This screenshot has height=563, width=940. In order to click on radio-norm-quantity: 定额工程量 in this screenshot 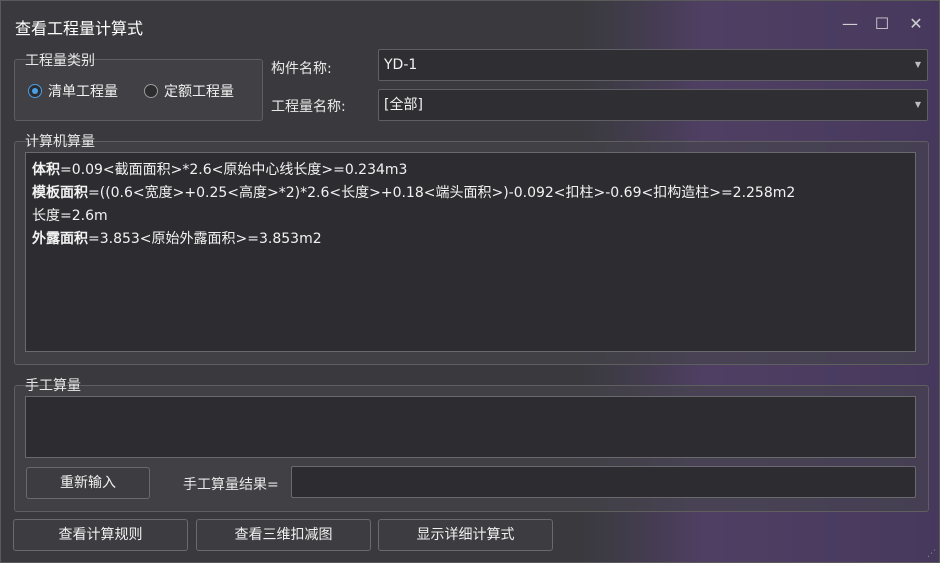, I will do `click(189, 91)`.